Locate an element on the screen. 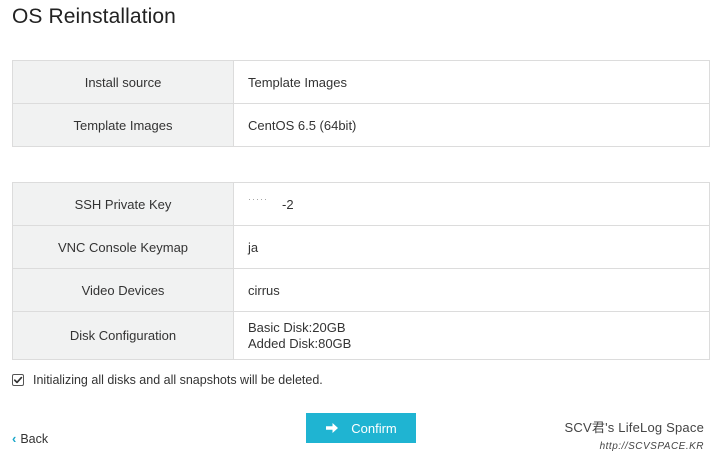  ssh-key-label: SSH Private Key is located at coordinates (123, 204).